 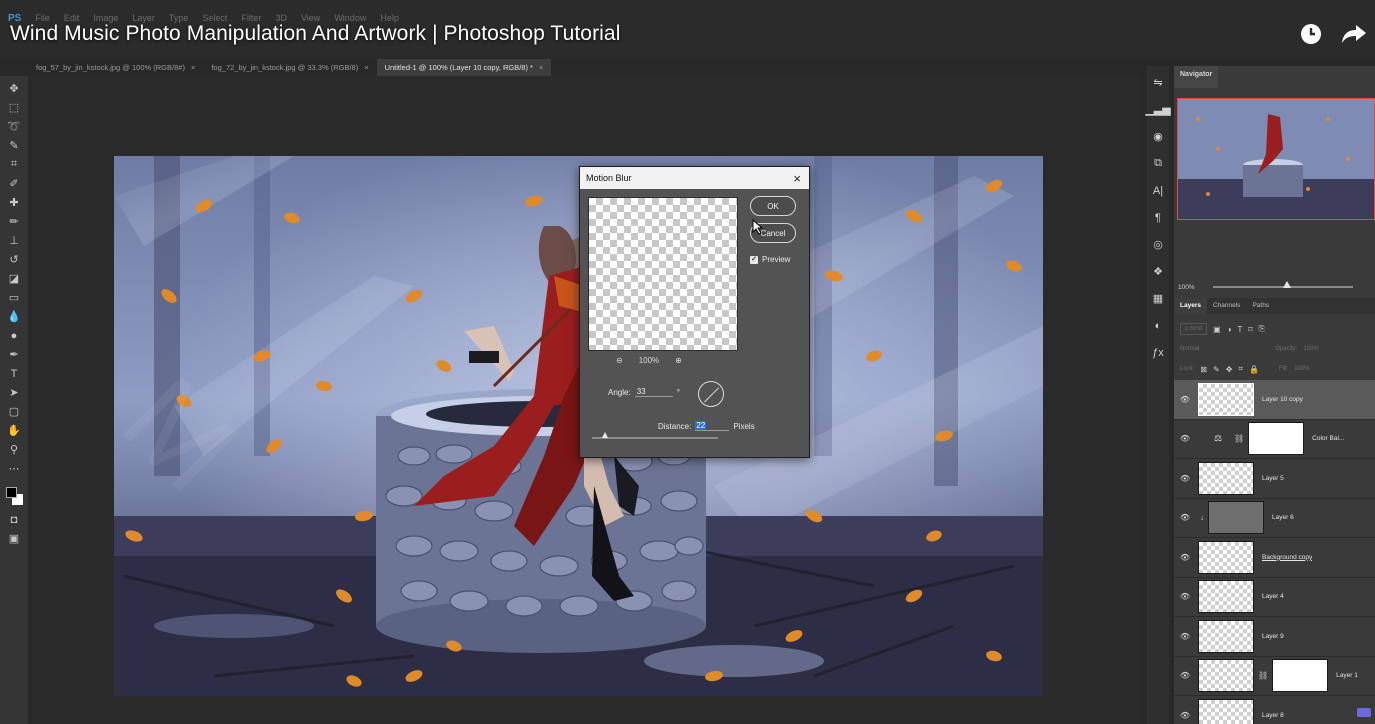 I want to click on lock-all-icon: 🔒, so click(x=1254, y=369).